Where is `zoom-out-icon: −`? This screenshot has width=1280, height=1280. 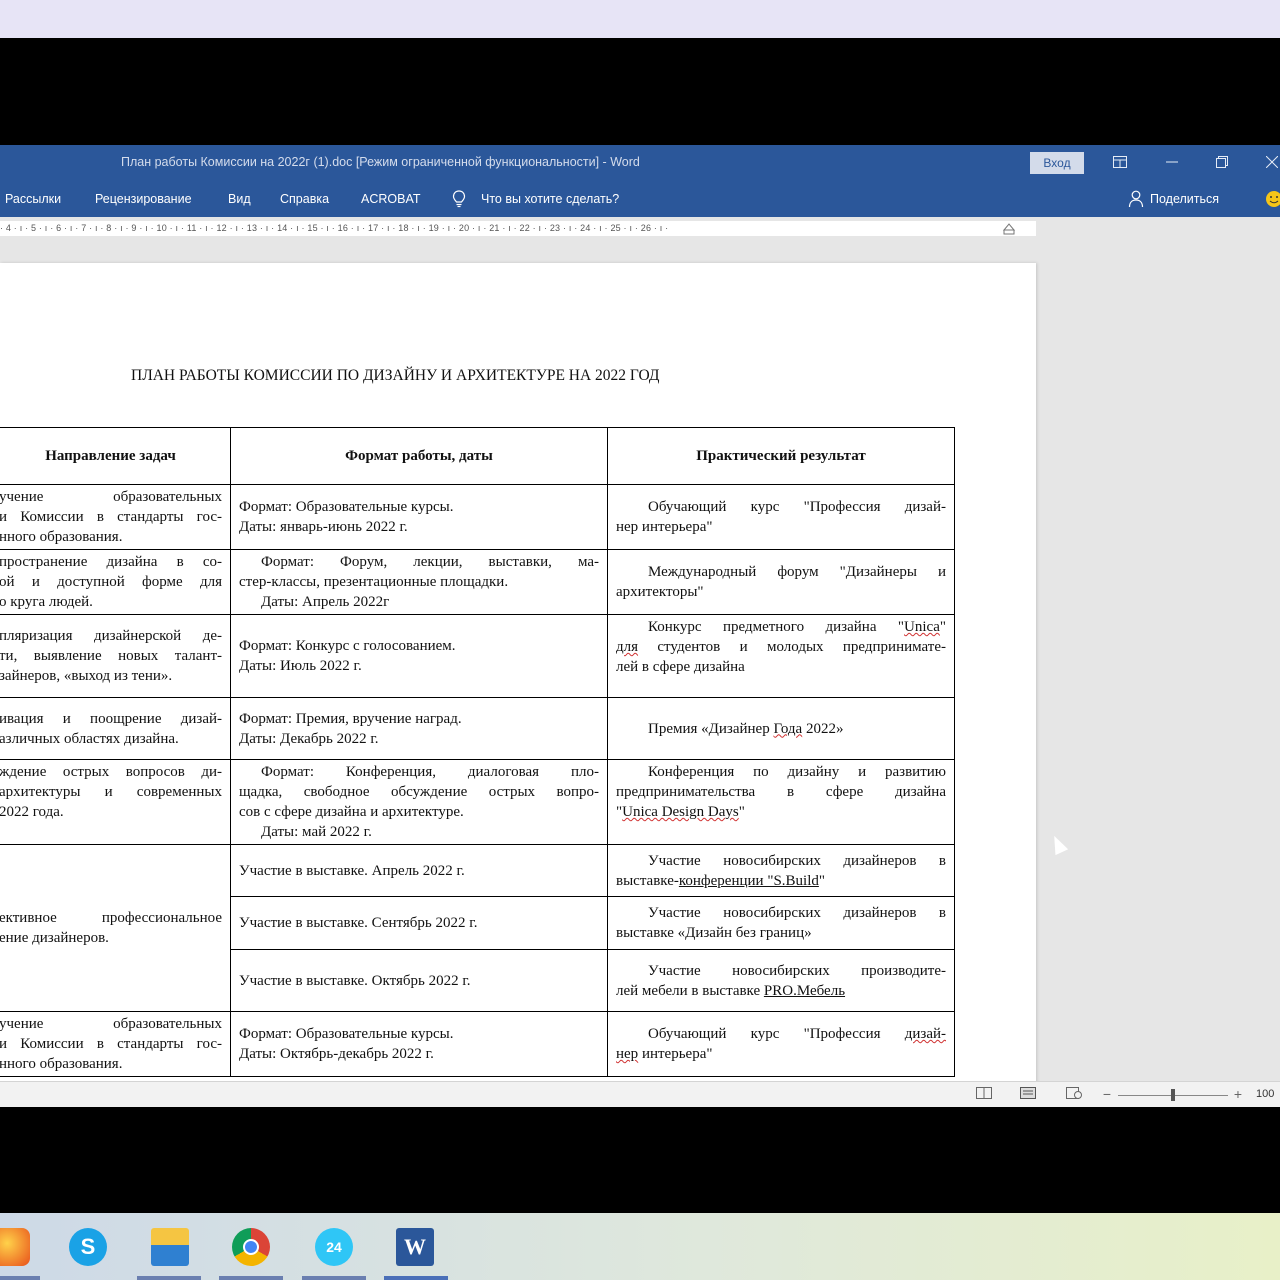 zoom-out-icon: − is located at coordinates (1107, 1094).